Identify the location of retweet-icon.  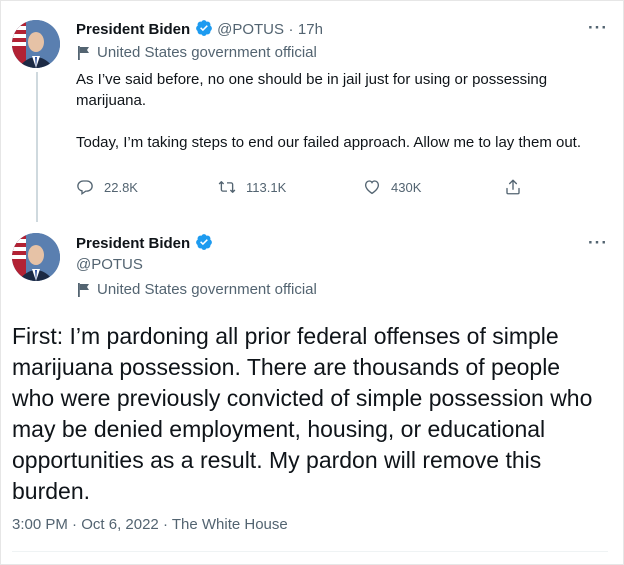
(227, 187).